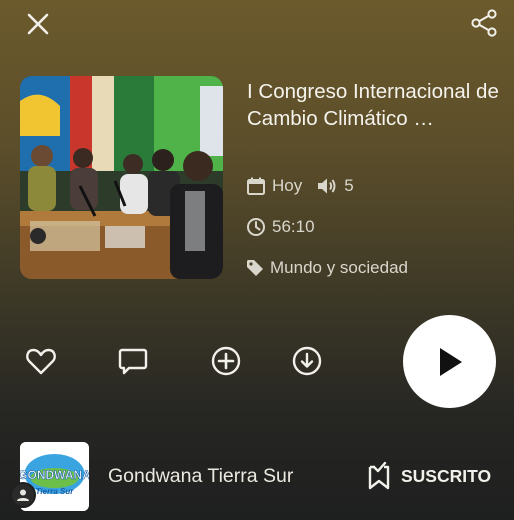  I want to click on download-button, so click(307, 361).